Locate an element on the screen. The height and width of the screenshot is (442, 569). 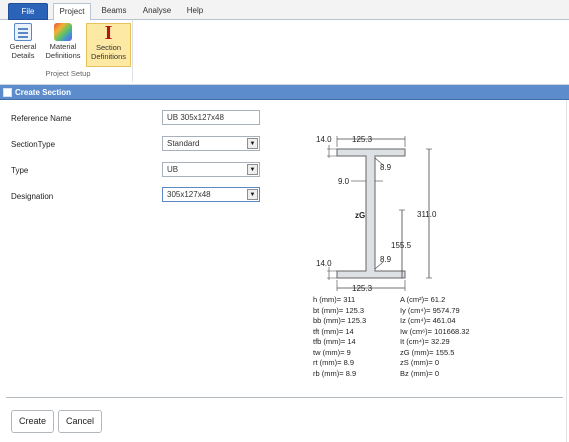
tab-help: Help is located at coordinates (195, 11).